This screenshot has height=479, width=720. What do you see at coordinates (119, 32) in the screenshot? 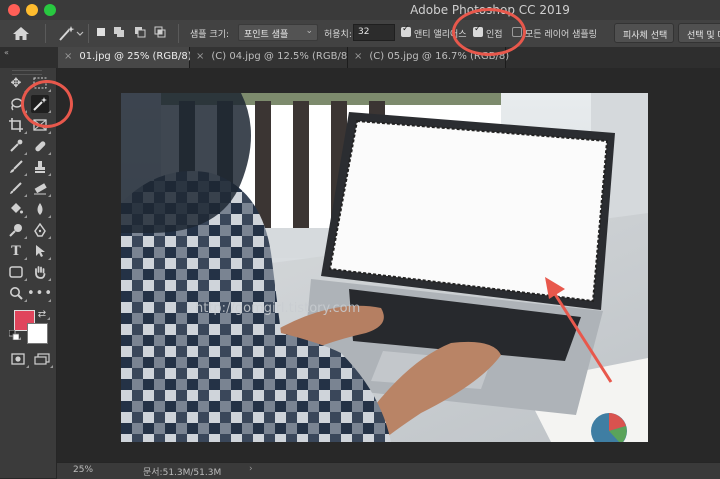
I see `add-to-selection-icon` at bounding box center [119, 32].